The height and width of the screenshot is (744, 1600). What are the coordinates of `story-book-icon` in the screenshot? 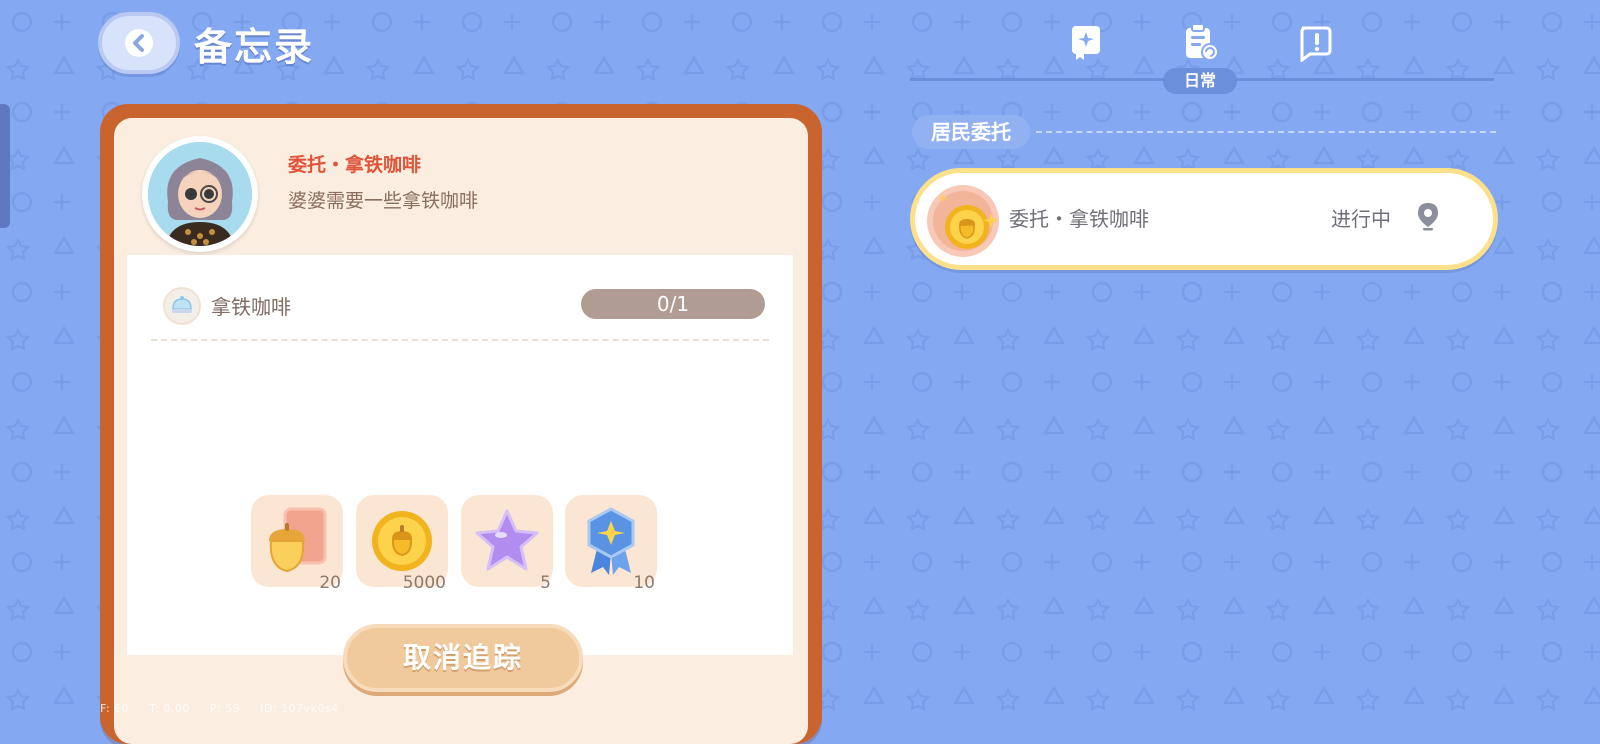 It's located at (1086, 43).